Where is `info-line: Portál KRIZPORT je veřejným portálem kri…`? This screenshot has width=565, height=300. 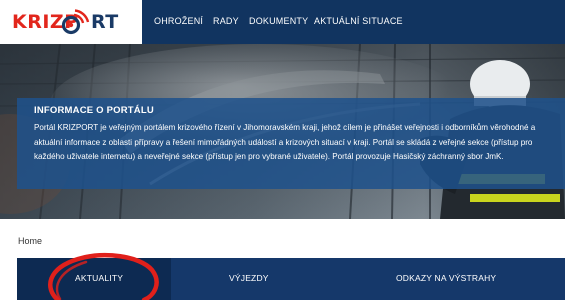
info-line: Portál KRIZPORT je veřejným portálem kri… is located at coordinates (285, 127).